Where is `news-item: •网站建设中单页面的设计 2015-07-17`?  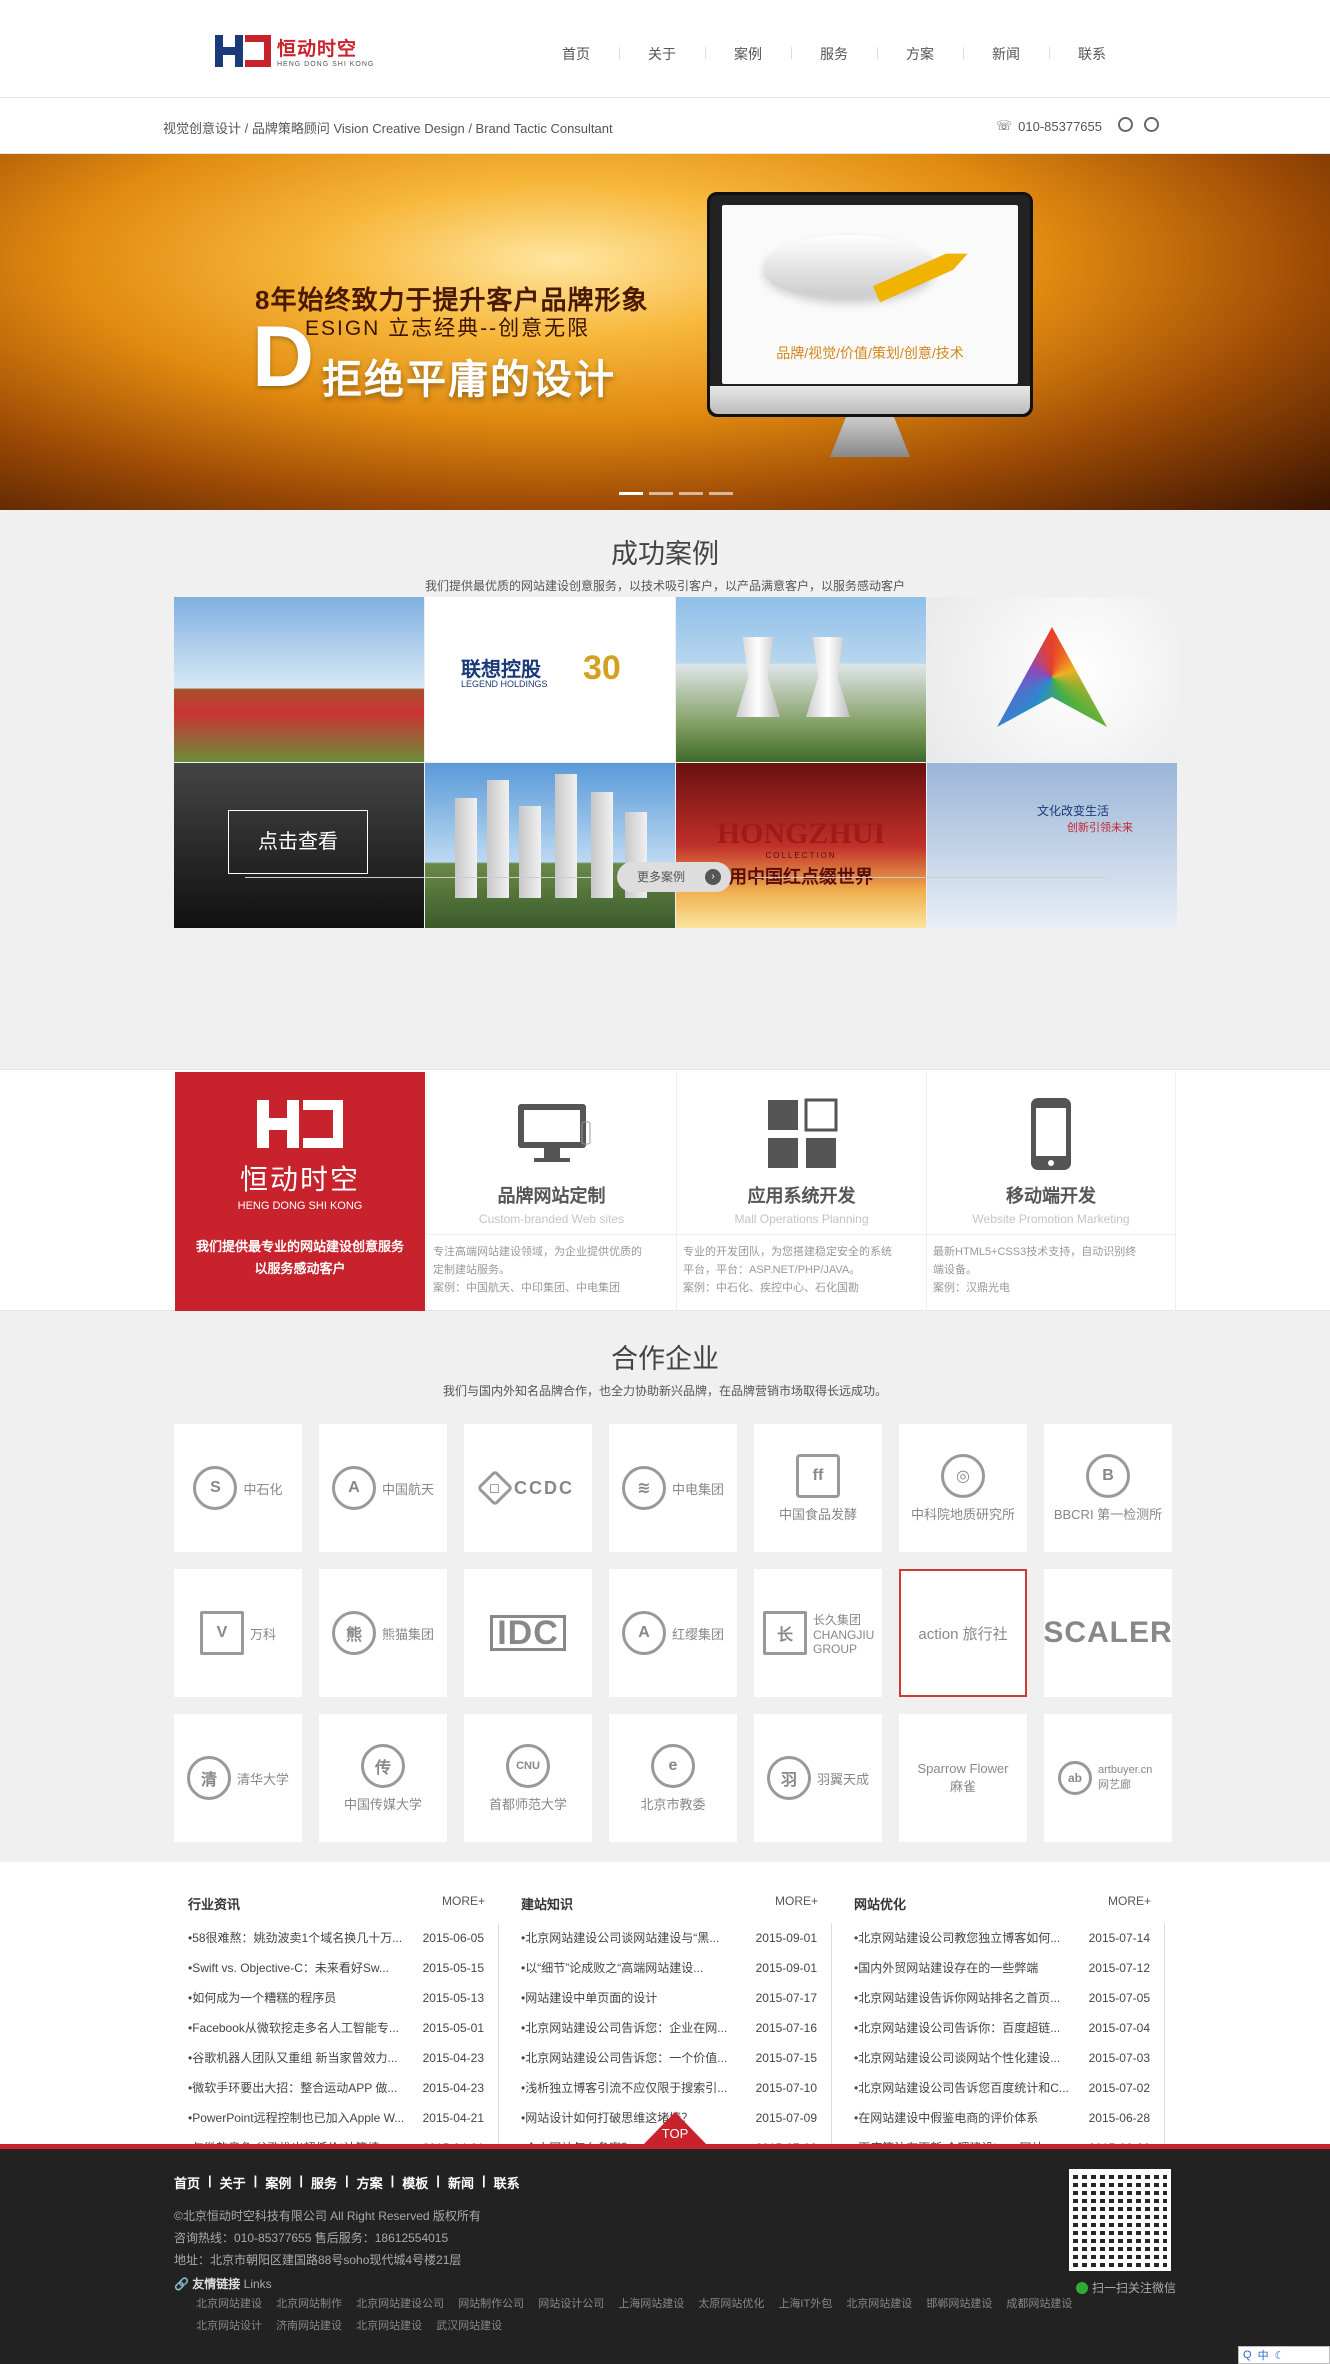 news-item: •网站建设中单页面的设计 2015-07-17 is located at coordinates (669, 1998).